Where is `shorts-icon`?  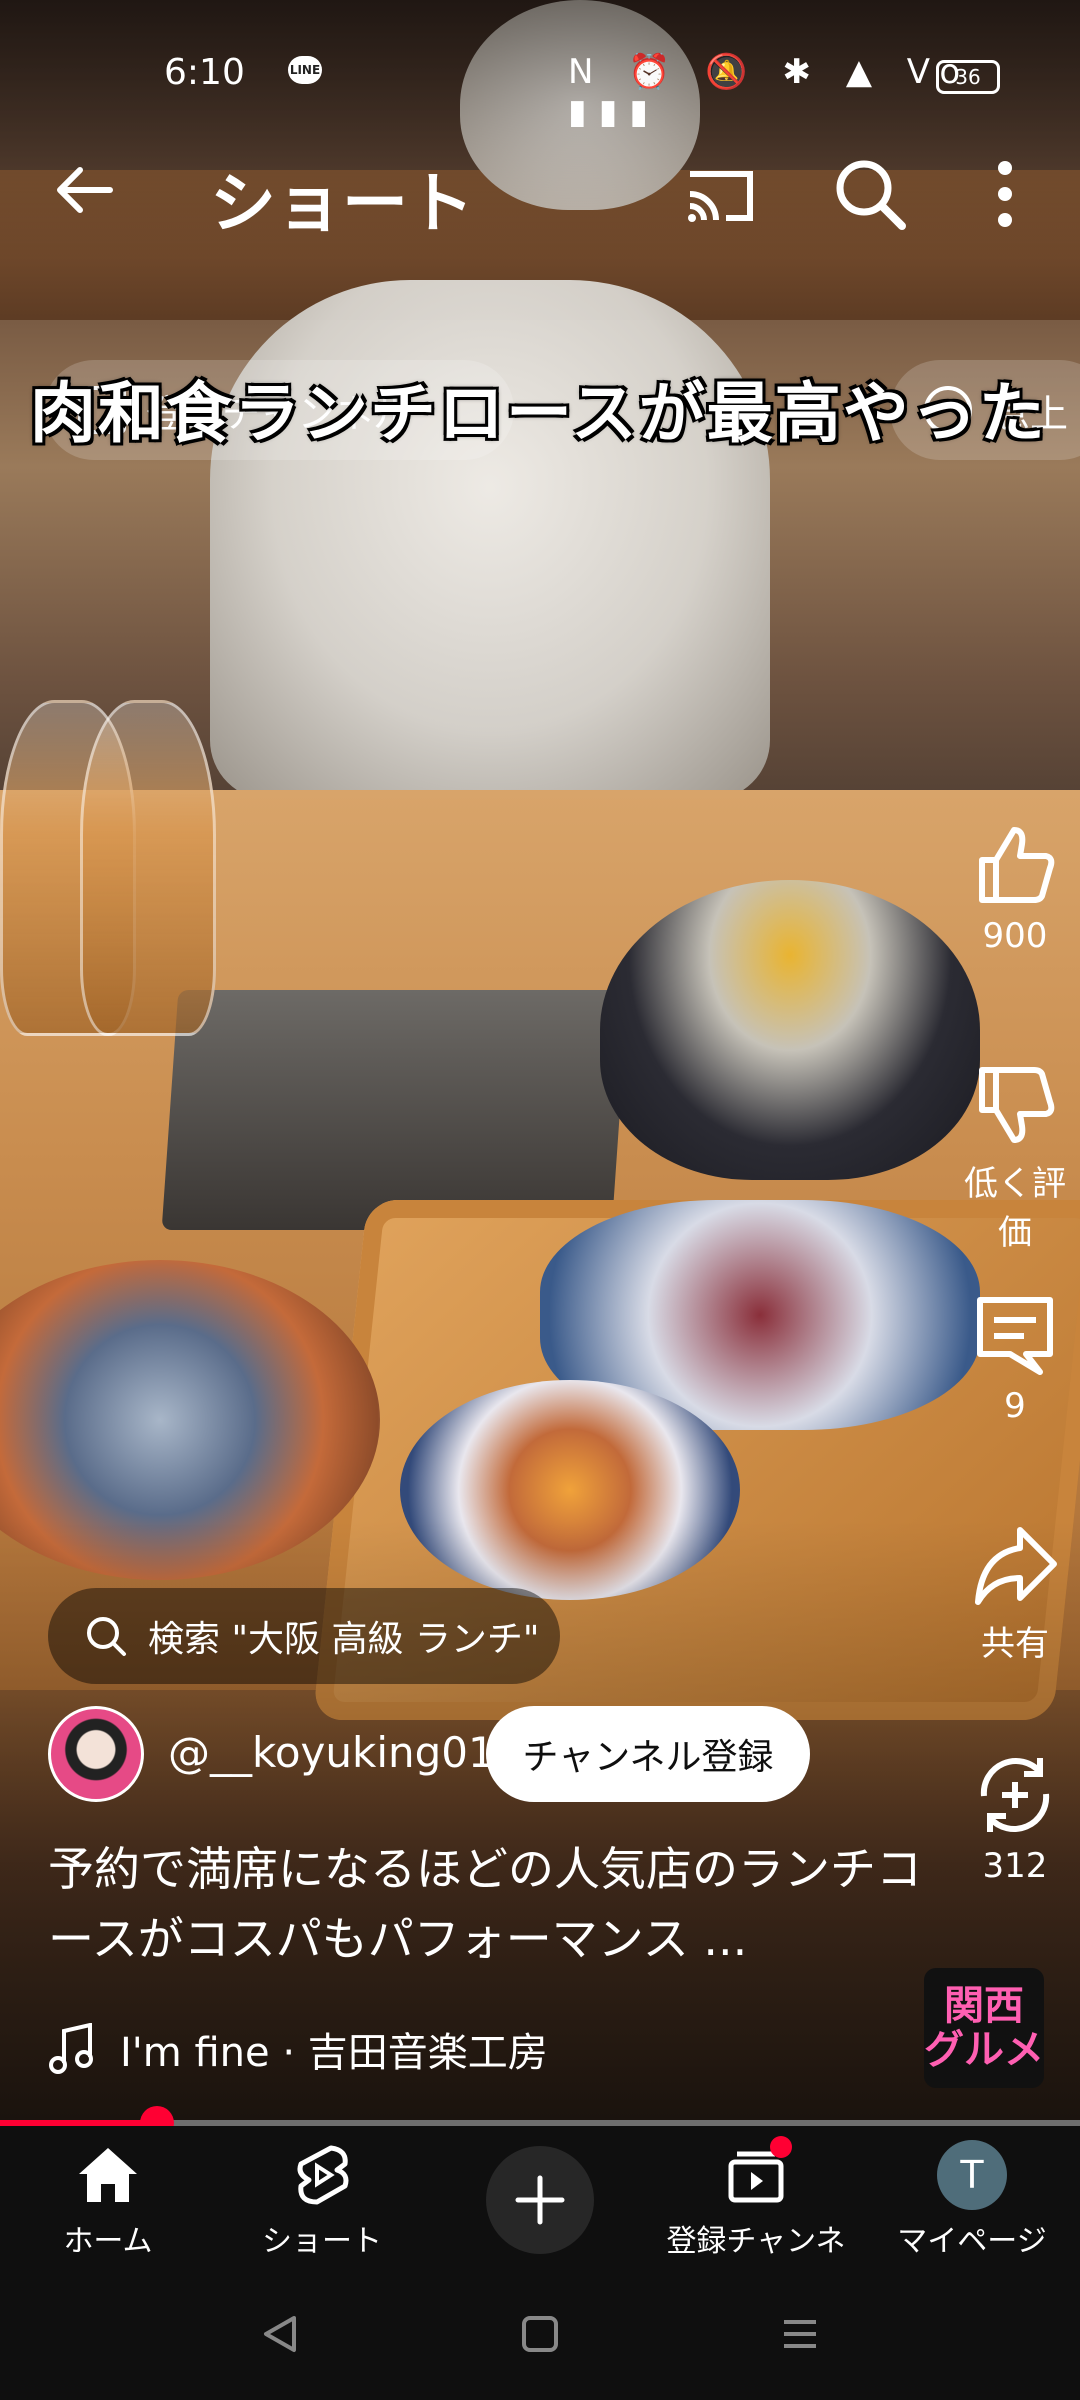 shorts-icon is located at coordinates (323, 2175).